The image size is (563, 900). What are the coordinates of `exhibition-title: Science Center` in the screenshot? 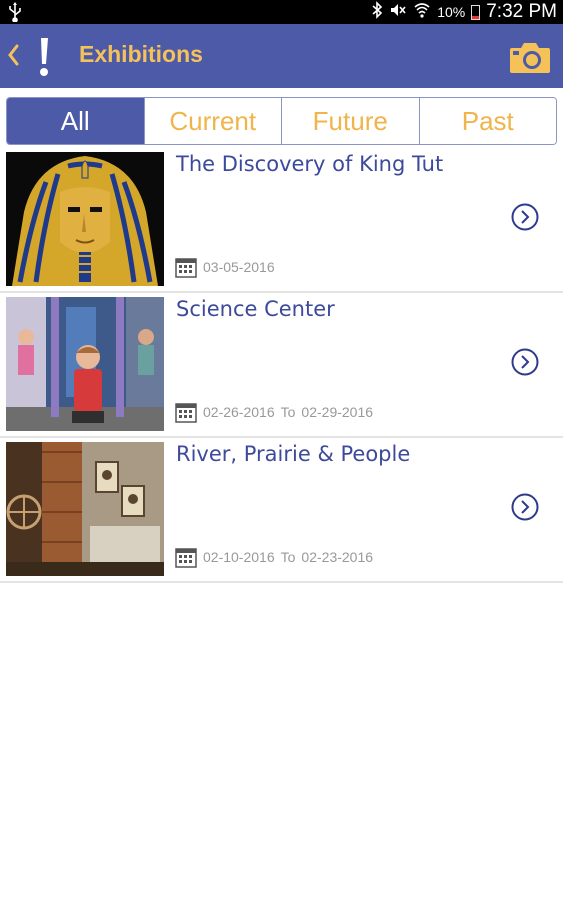 It's located at (255, 309).